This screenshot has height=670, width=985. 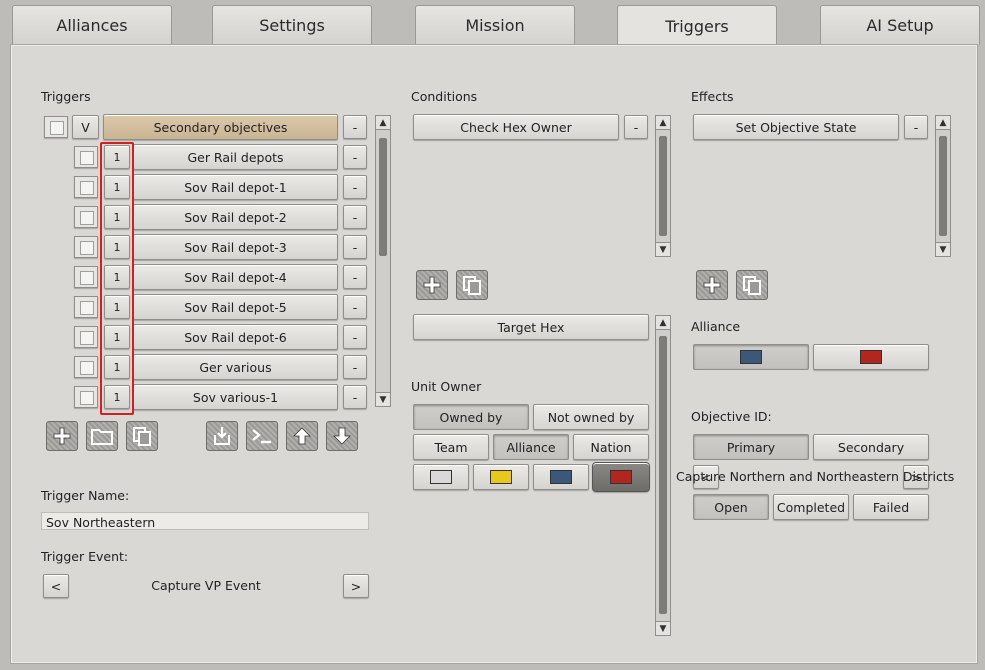 I want to click on condition-params-scrollbar: ▲ ▼, so click(x=663, y=475).